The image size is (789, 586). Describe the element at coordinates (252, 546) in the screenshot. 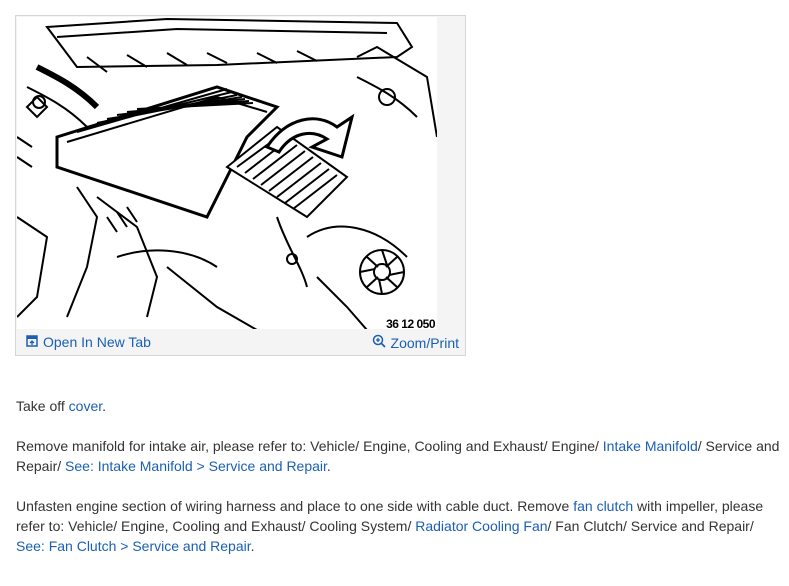

I see `step-3-end: .` at that location.